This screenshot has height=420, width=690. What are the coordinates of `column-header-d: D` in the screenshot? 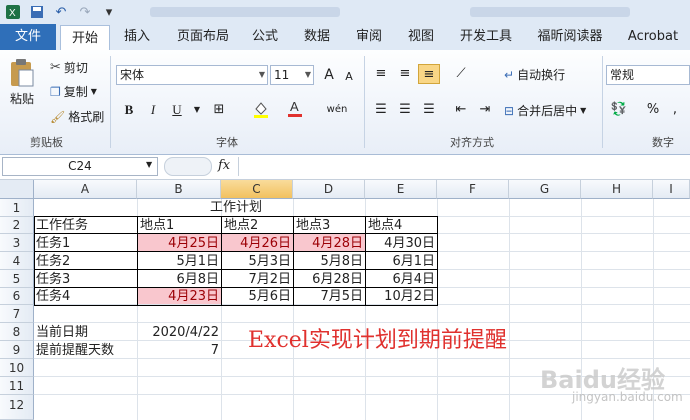 It's located at (329, 189).